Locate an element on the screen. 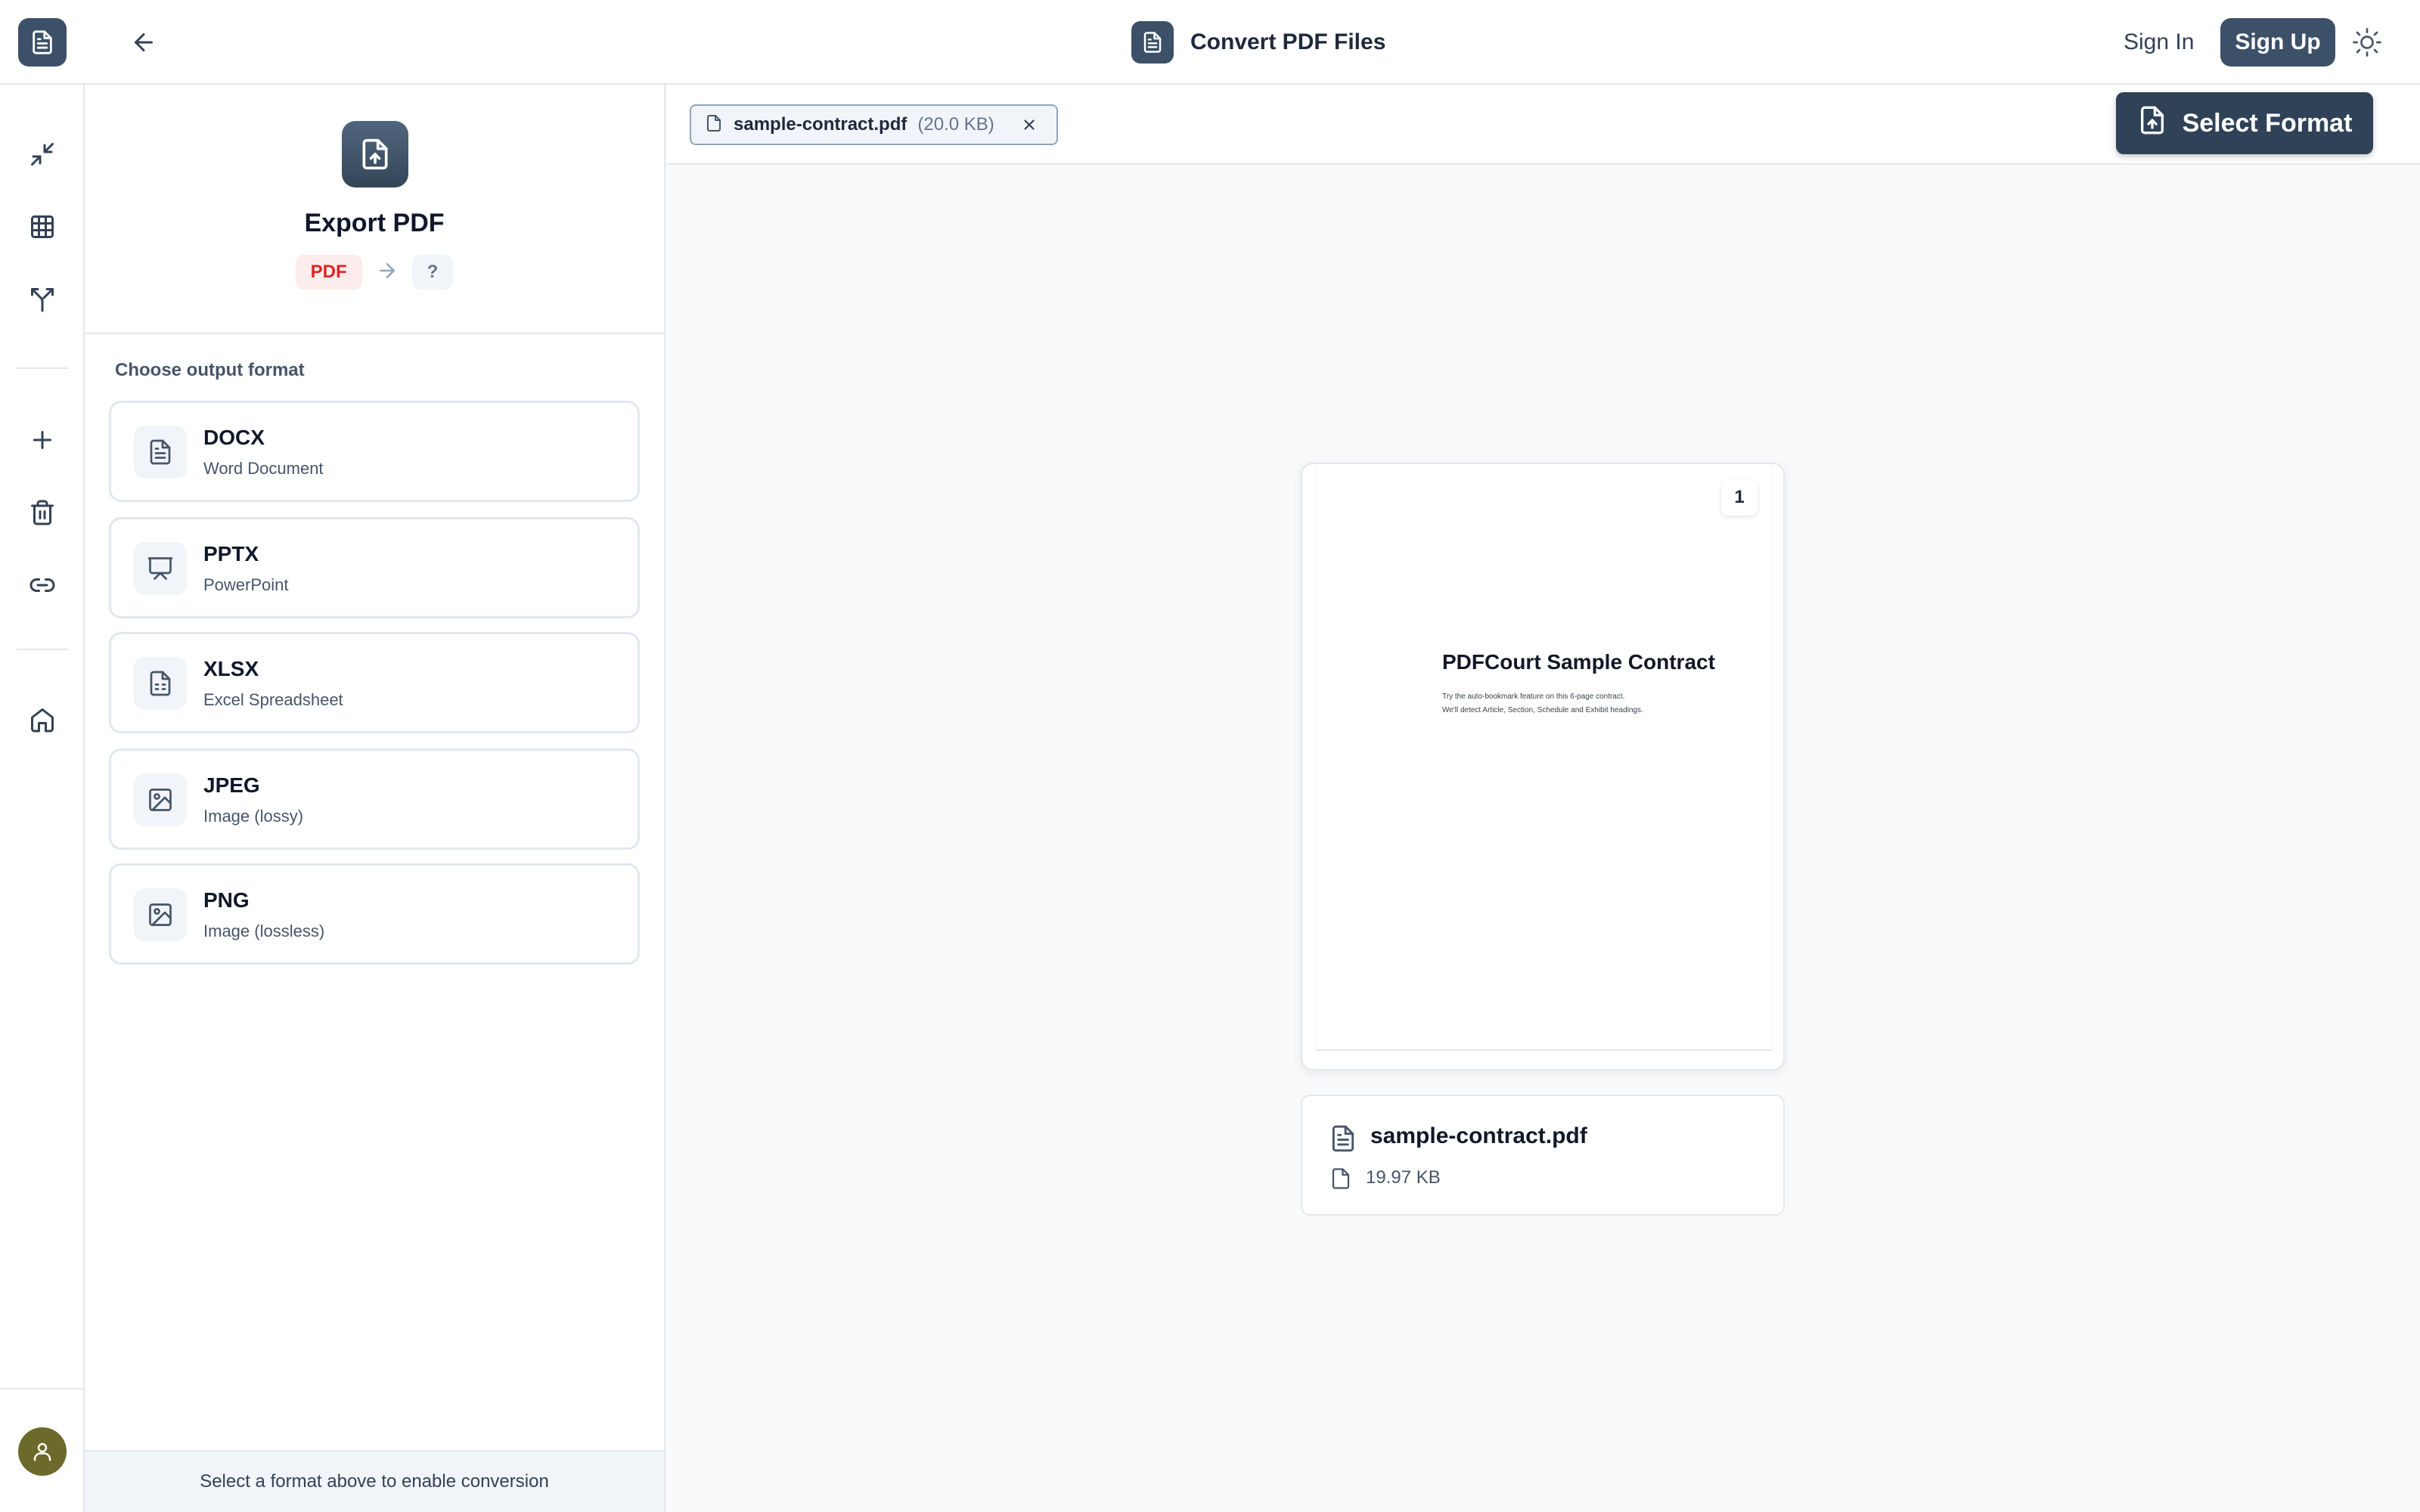 This screenshot has width=2420, height=1512. select-format-label: Select Format is located at coordinates (2267, 123).